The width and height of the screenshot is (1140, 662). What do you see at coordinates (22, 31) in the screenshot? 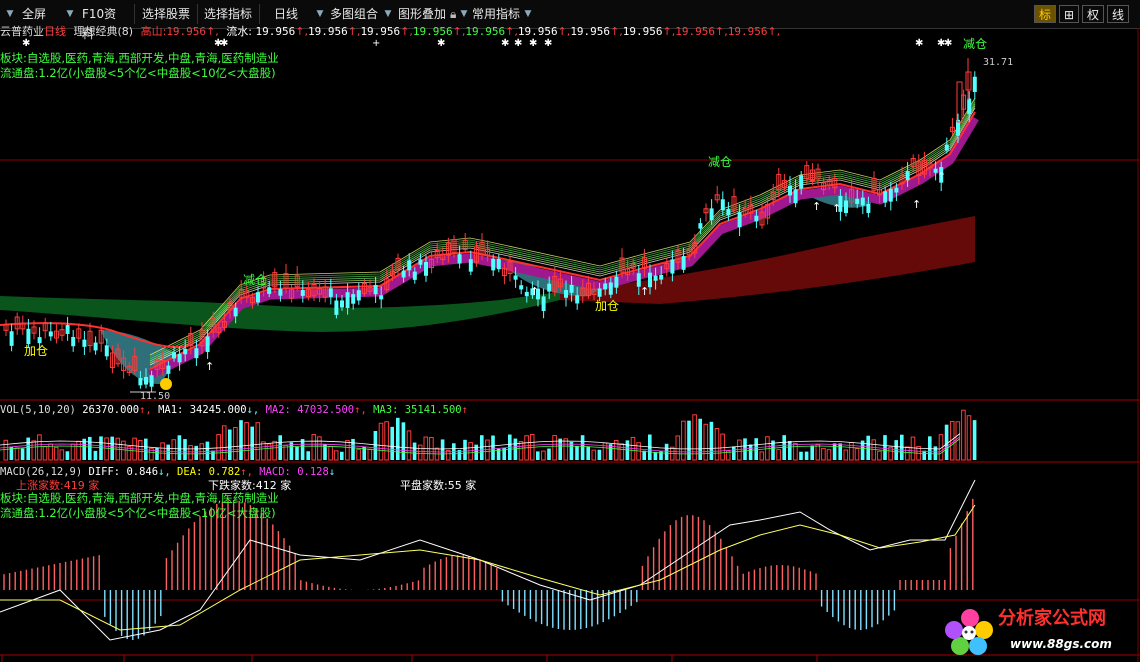
I see `stock-name: 云普药业` at bounding box center [22, 31].